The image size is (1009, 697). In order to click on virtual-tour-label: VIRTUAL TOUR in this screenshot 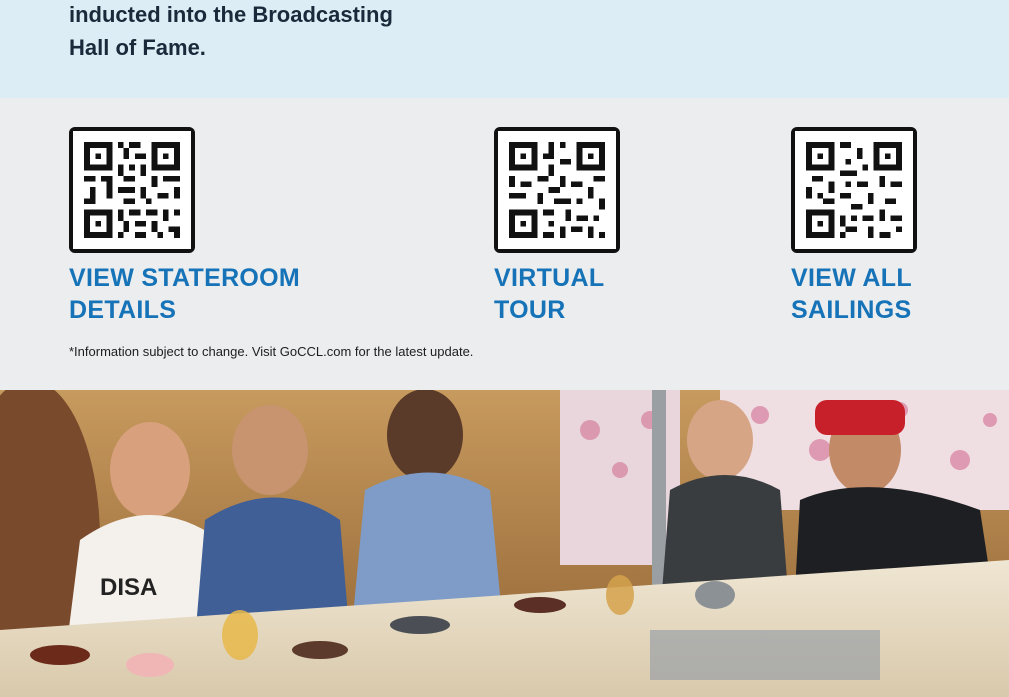, I will do `click(557, 294)`.